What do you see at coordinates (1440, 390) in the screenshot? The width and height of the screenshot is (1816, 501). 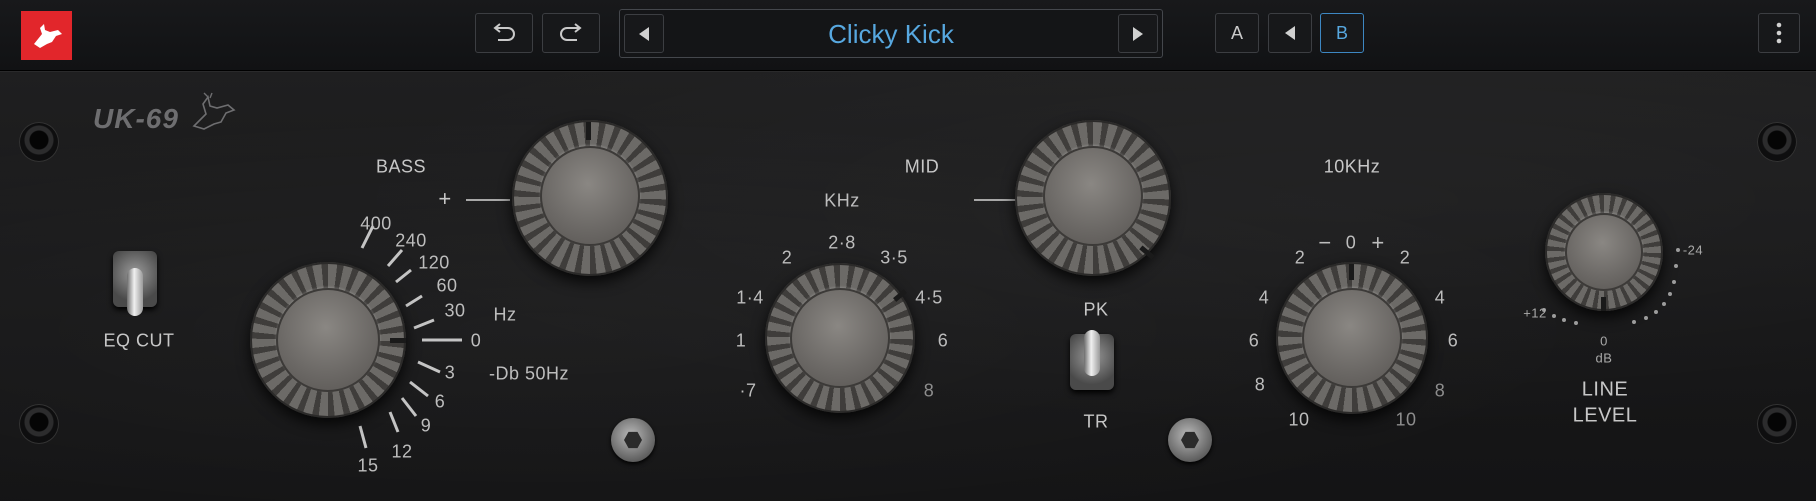 I see `treble-right-8: 8` at bounding box center [1440, 390].